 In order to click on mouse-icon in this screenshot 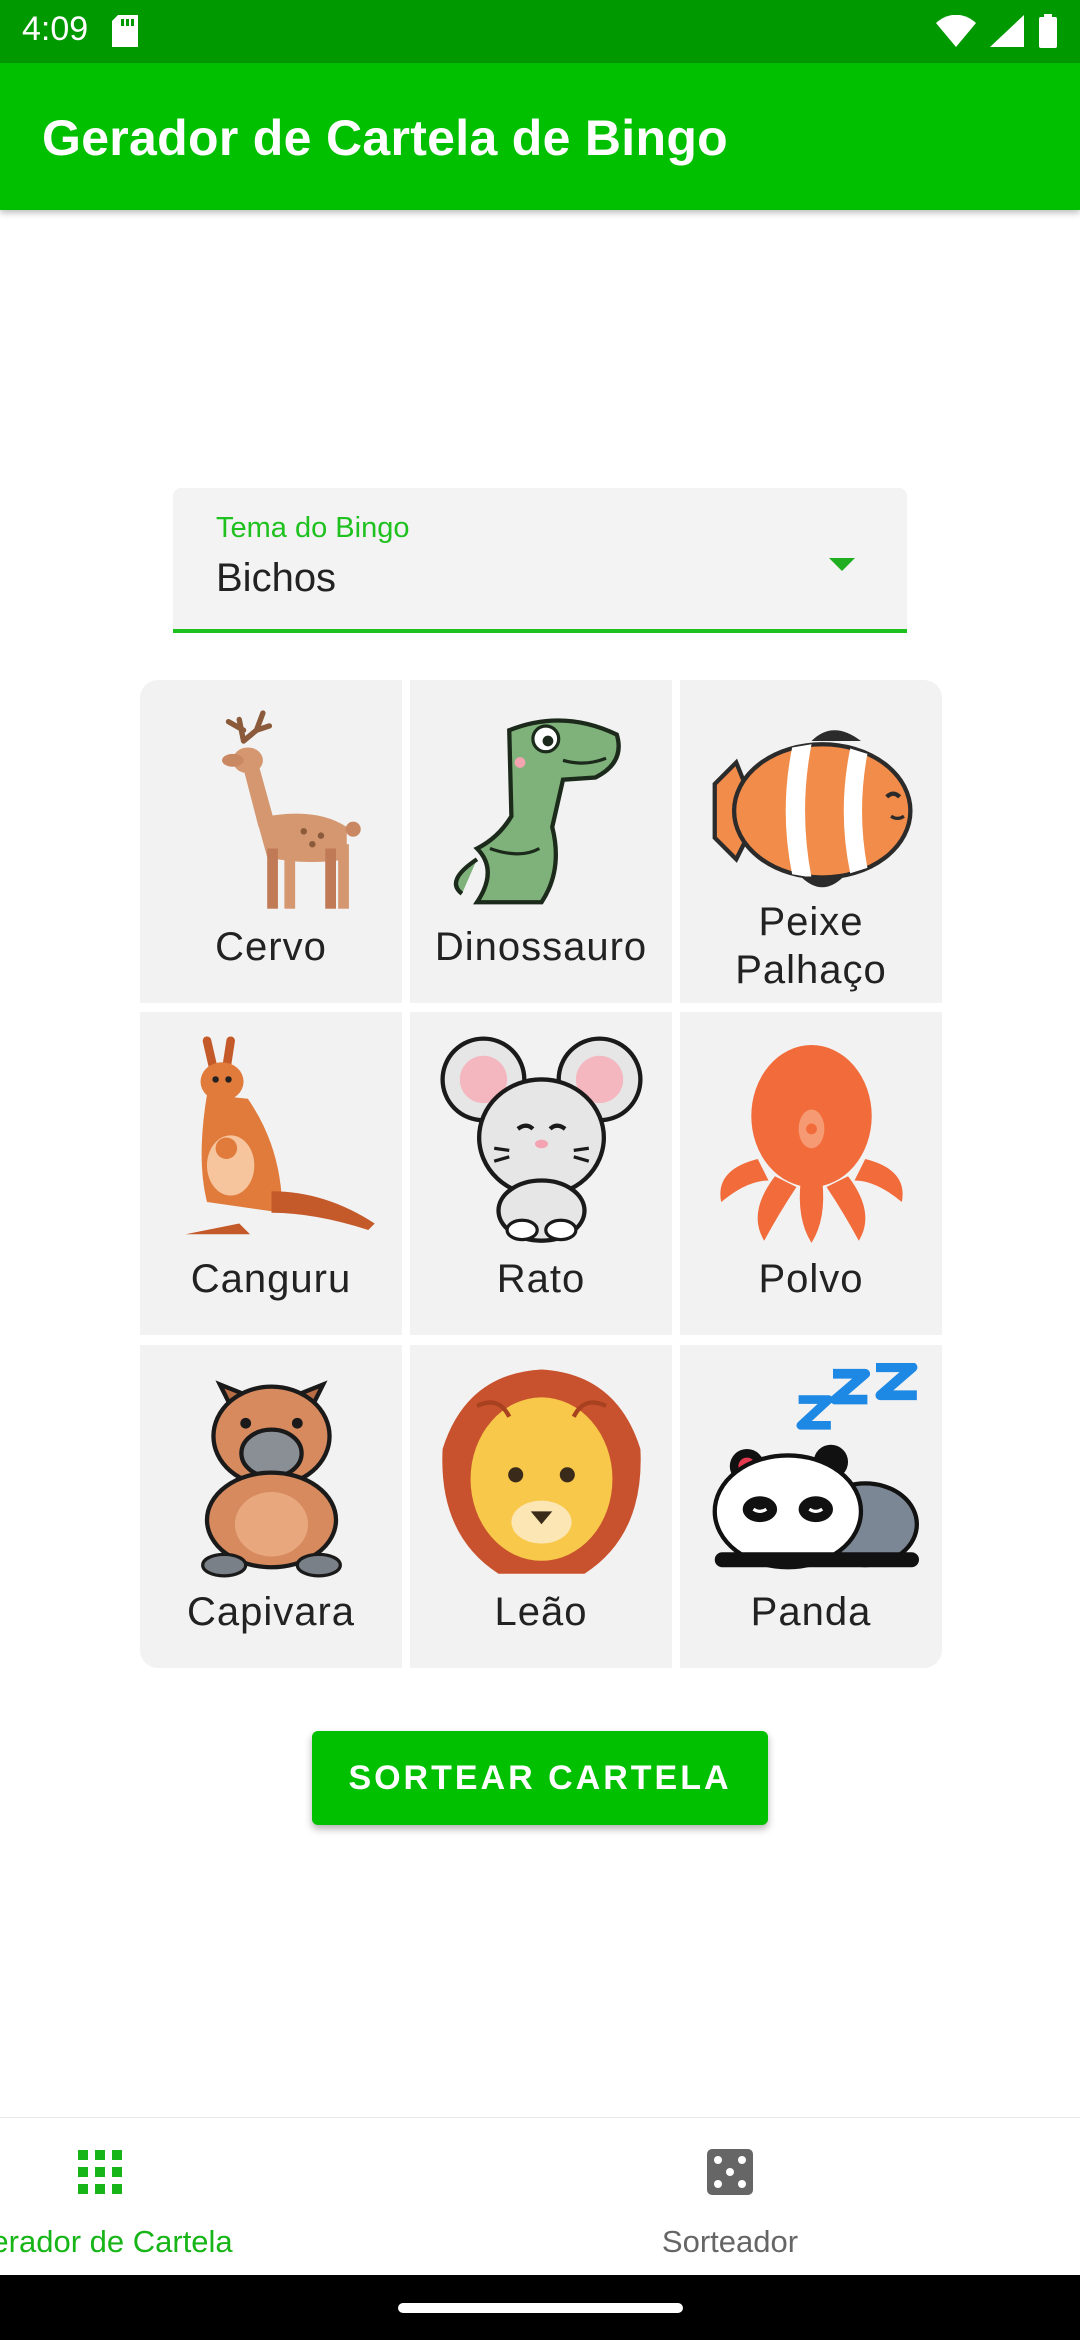, I will do `click(541, 1137)`.